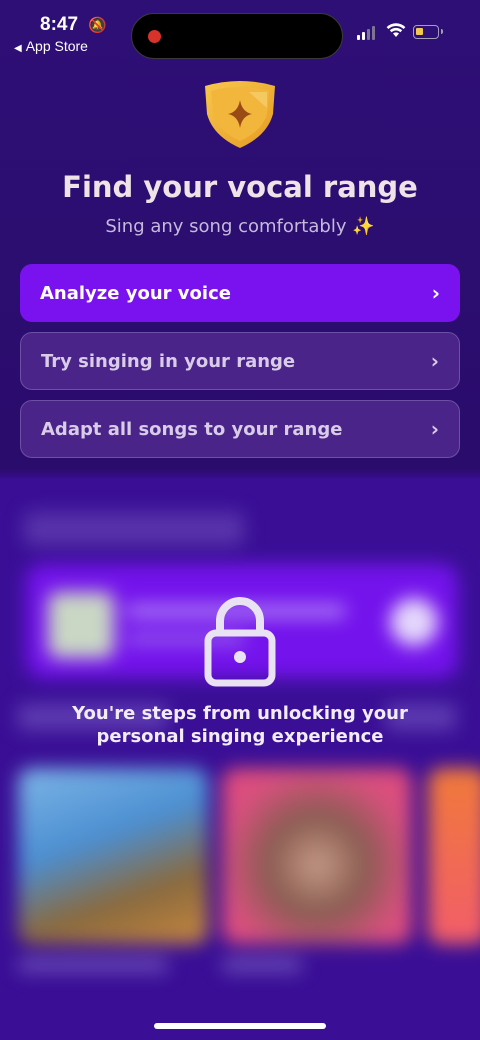 The width and height of the screenshot is (480, 1040). Describe the element at coordinates (240, 293) in the screenshot. I see `analyze-voice-button: Analyze your voice ›` at that location.